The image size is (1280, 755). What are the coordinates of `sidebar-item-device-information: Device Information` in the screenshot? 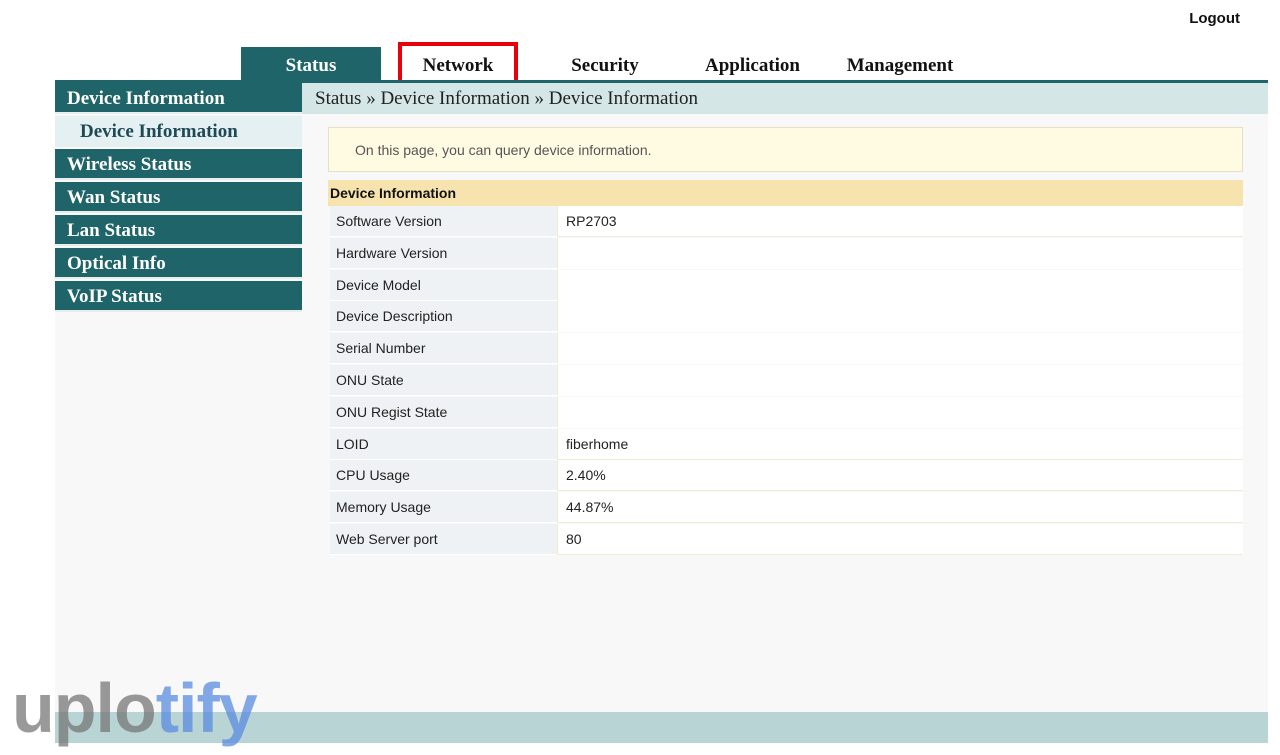 It's located at (178, 98).